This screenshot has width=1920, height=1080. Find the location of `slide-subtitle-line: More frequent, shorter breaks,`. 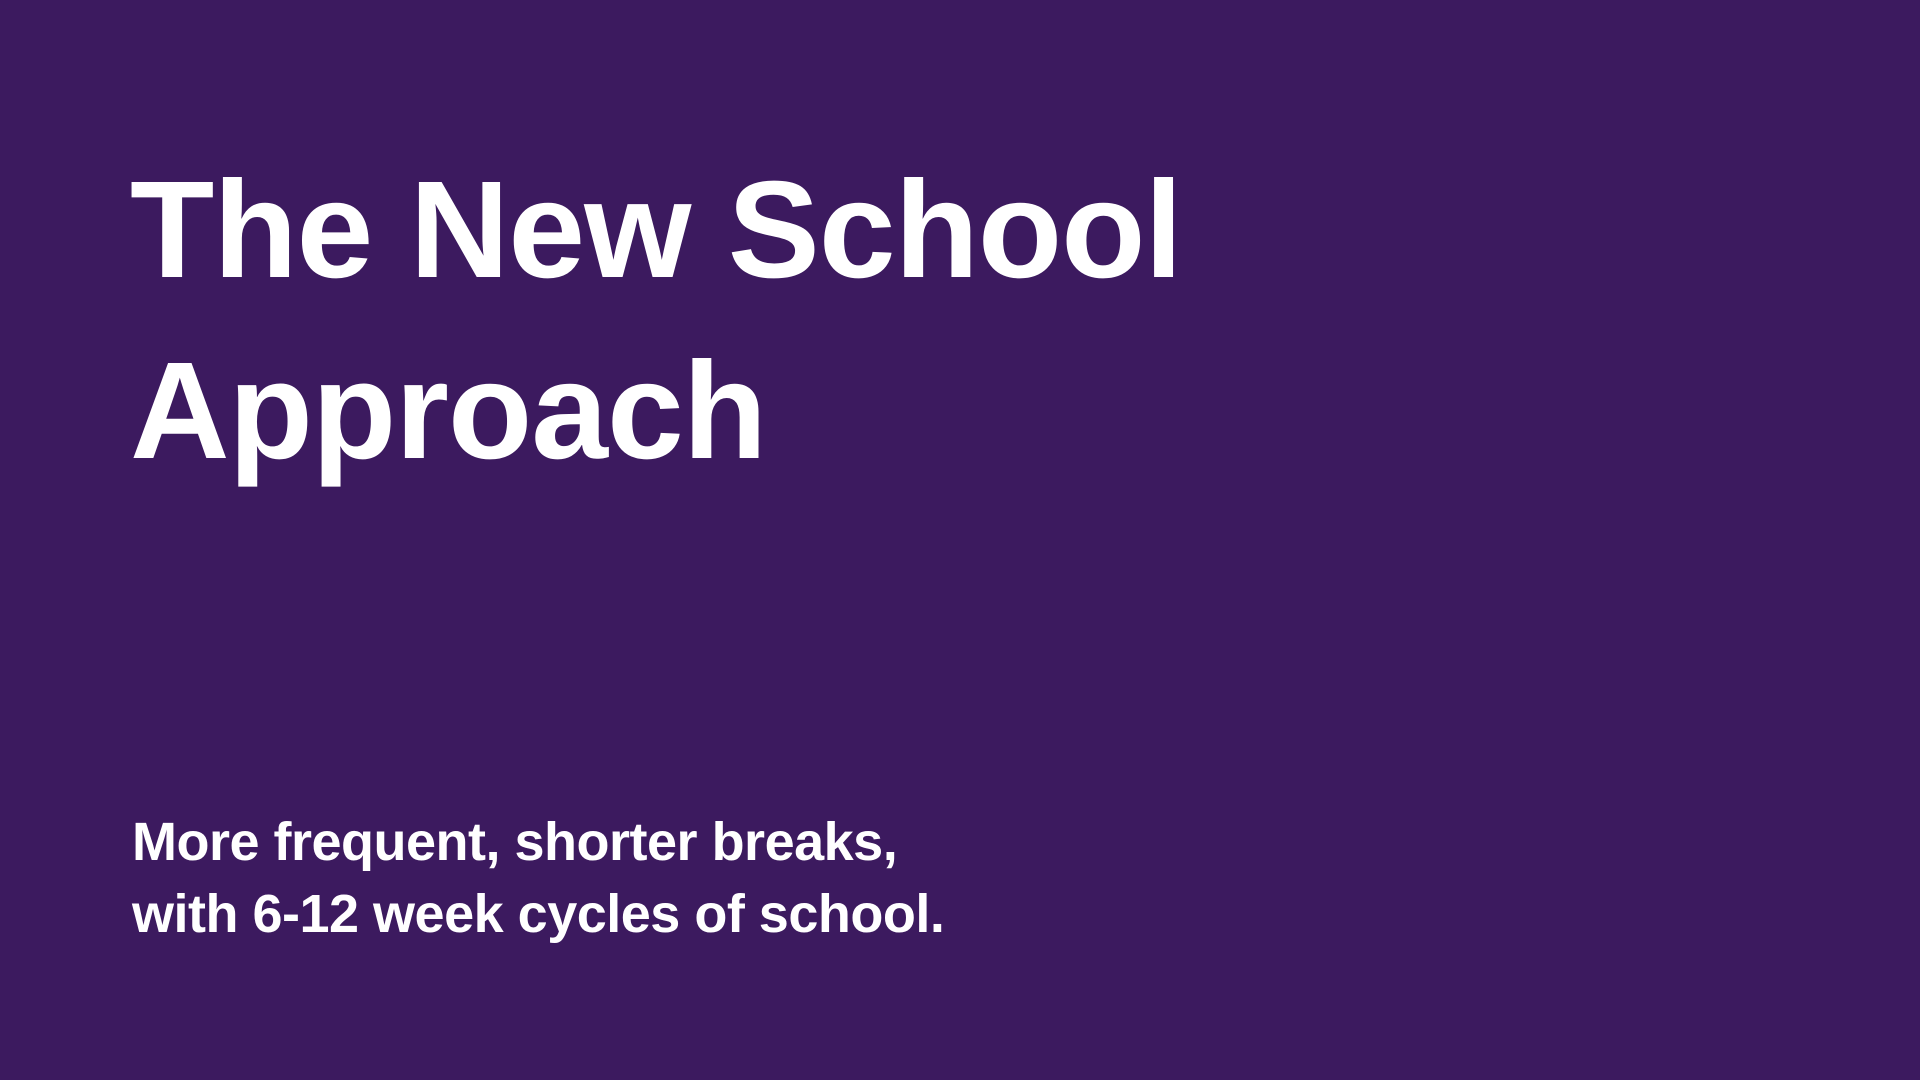

slide-subtitle-line: More frequent, shorter breaks, is located at coordinates (515, 842).